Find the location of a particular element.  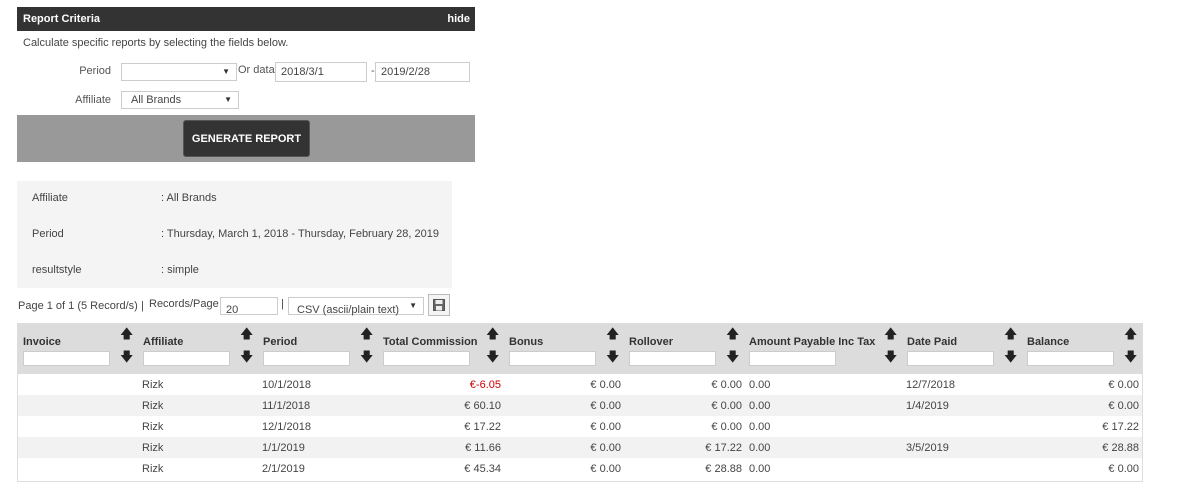

cell-total-commission: € 45.34 is located at coordinates (482, 469).